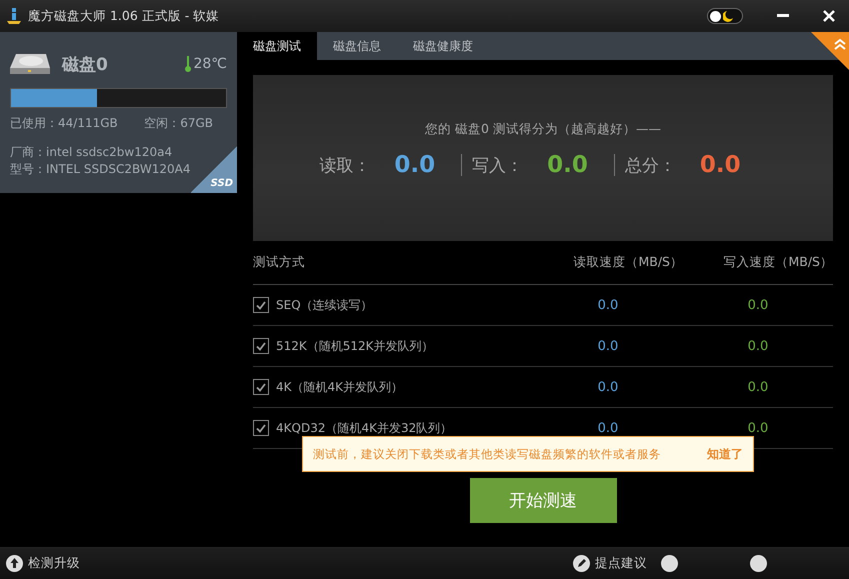  What do you see at coordinates (498, 165) in the screenshot?
I see `score-label: 写入：` at bounding box center [498, 165].